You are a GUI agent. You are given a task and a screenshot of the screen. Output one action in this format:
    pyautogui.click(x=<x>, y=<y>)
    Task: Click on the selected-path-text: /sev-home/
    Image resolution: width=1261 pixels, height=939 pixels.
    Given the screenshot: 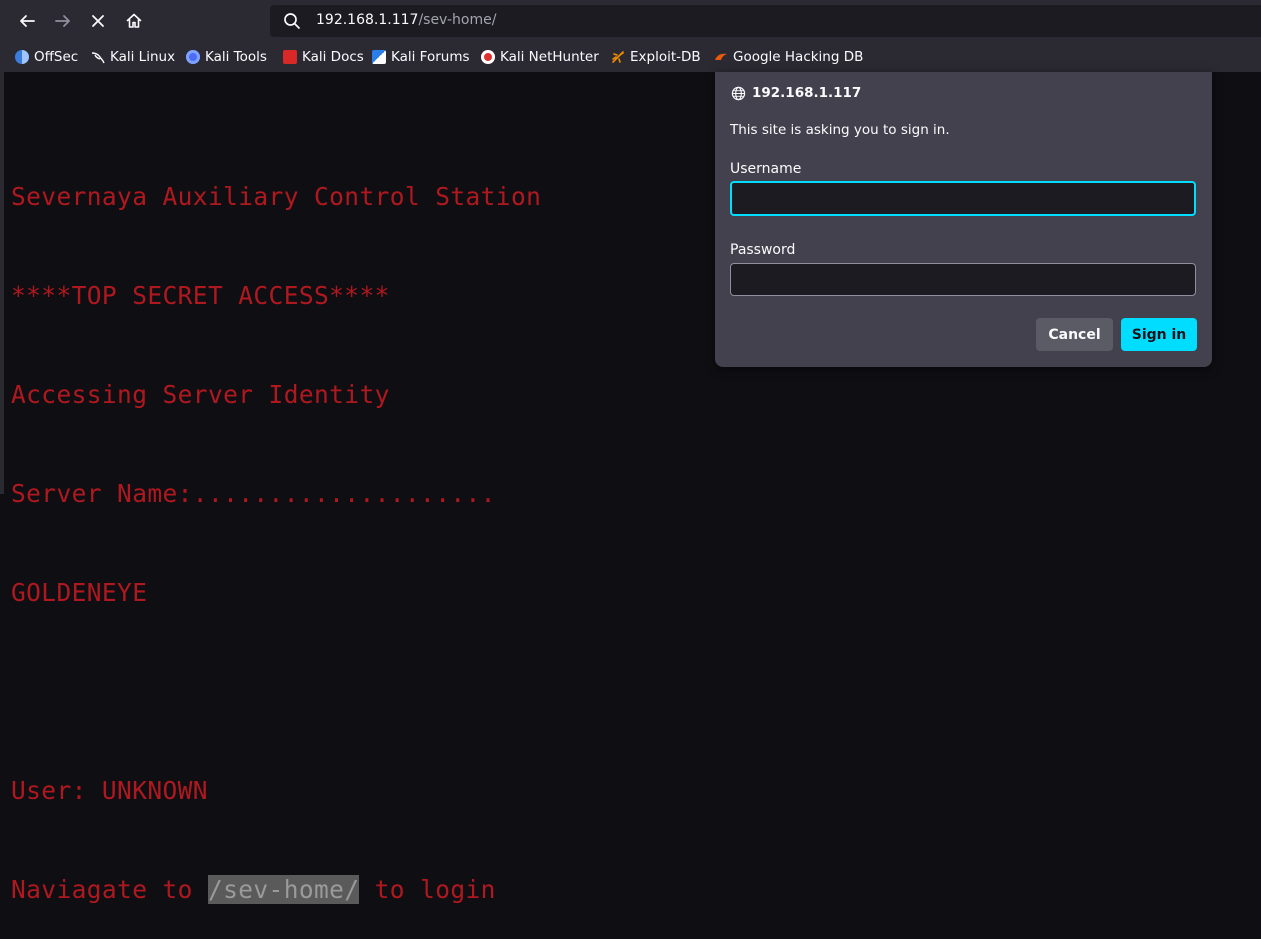 What is the action you would take?
    pyautogui.click(x=283, y=889)
    